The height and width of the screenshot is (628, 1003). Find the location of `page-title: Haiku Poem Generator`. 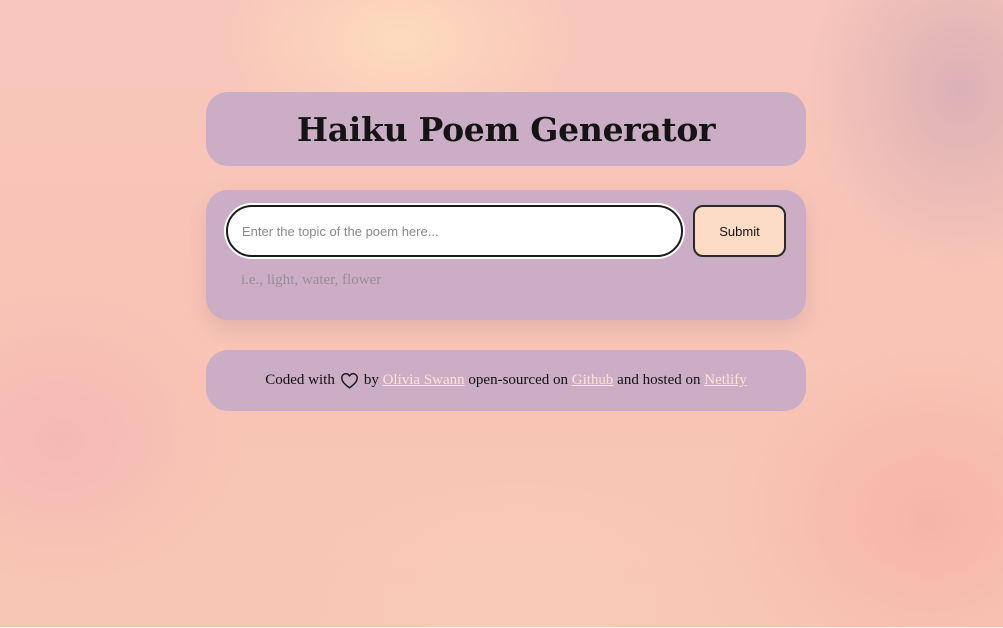

page-title: Haiku Poem Generator is located at coordinates (506, 129).